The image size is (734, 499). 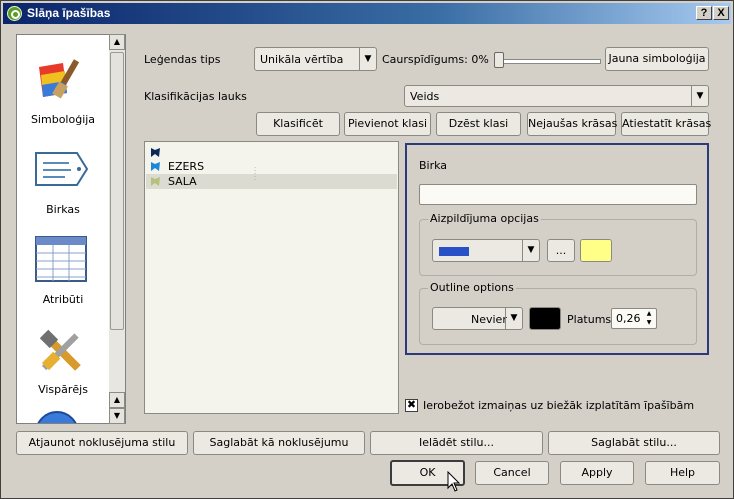 I want to click on fill-style-swatch, so click(x=454, y=251).